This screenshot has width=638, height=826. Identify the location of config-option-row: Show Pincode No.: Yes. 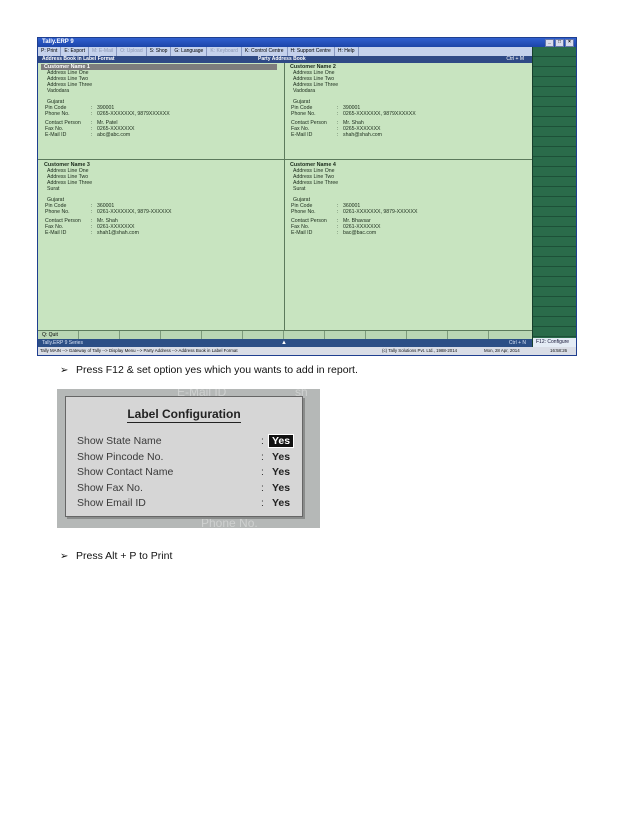
(187, 458).